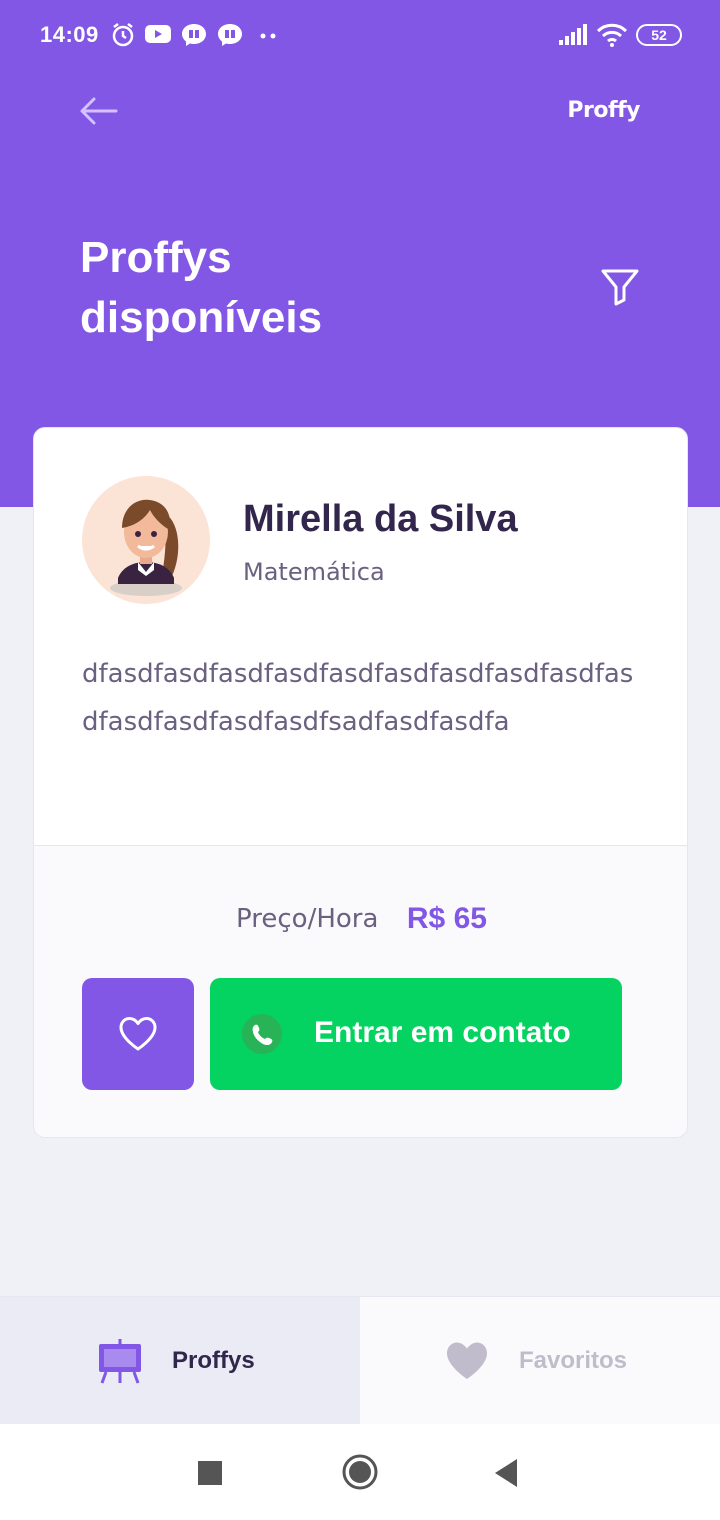  What do you see at coordinates (659, 35) in the screenshot?
I see `battery-icon: 52` at bounding box center [659, 35].